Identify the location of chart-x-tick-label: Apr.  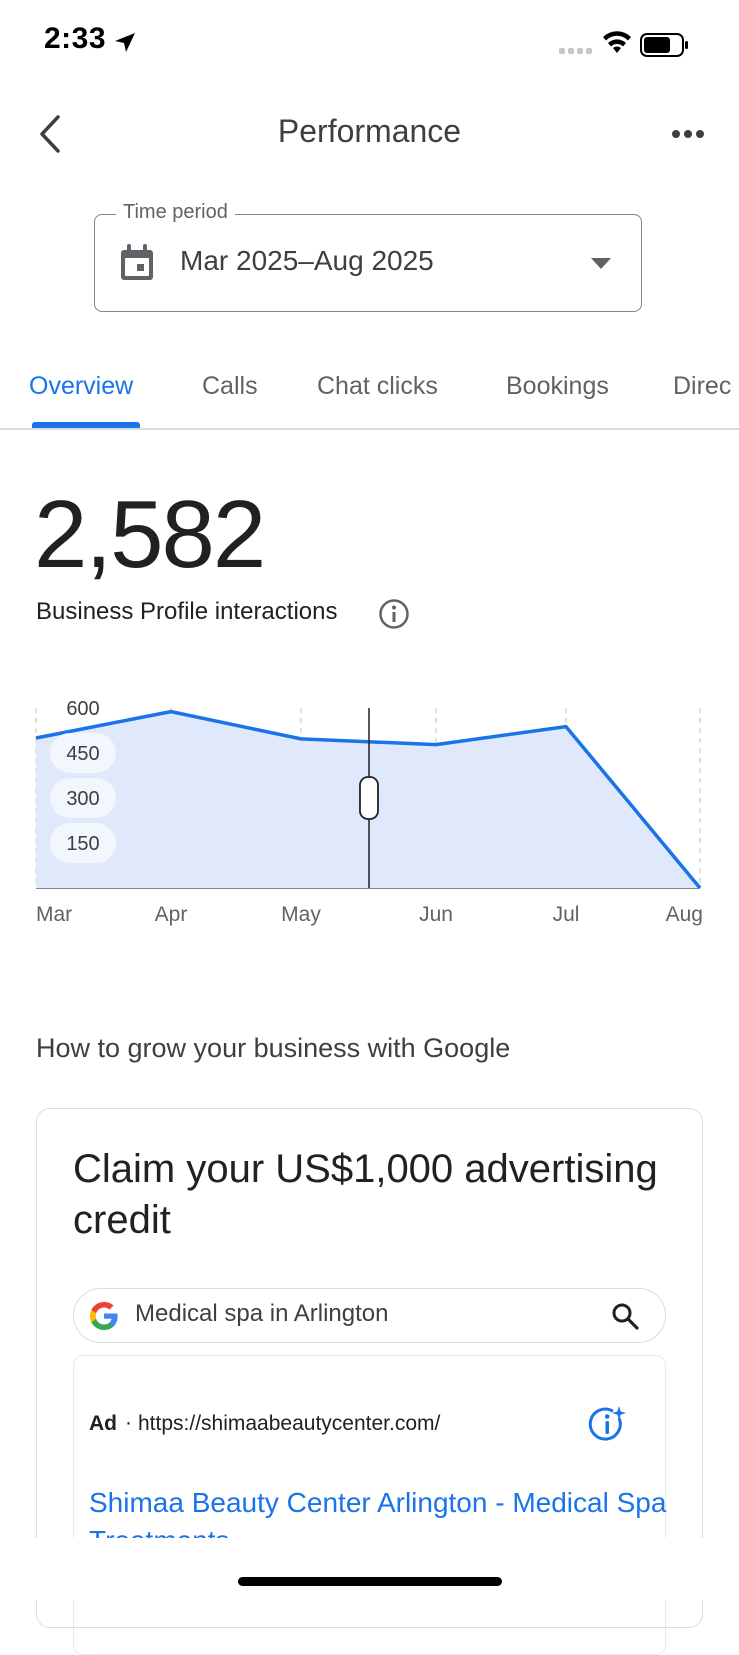
(171, 914).